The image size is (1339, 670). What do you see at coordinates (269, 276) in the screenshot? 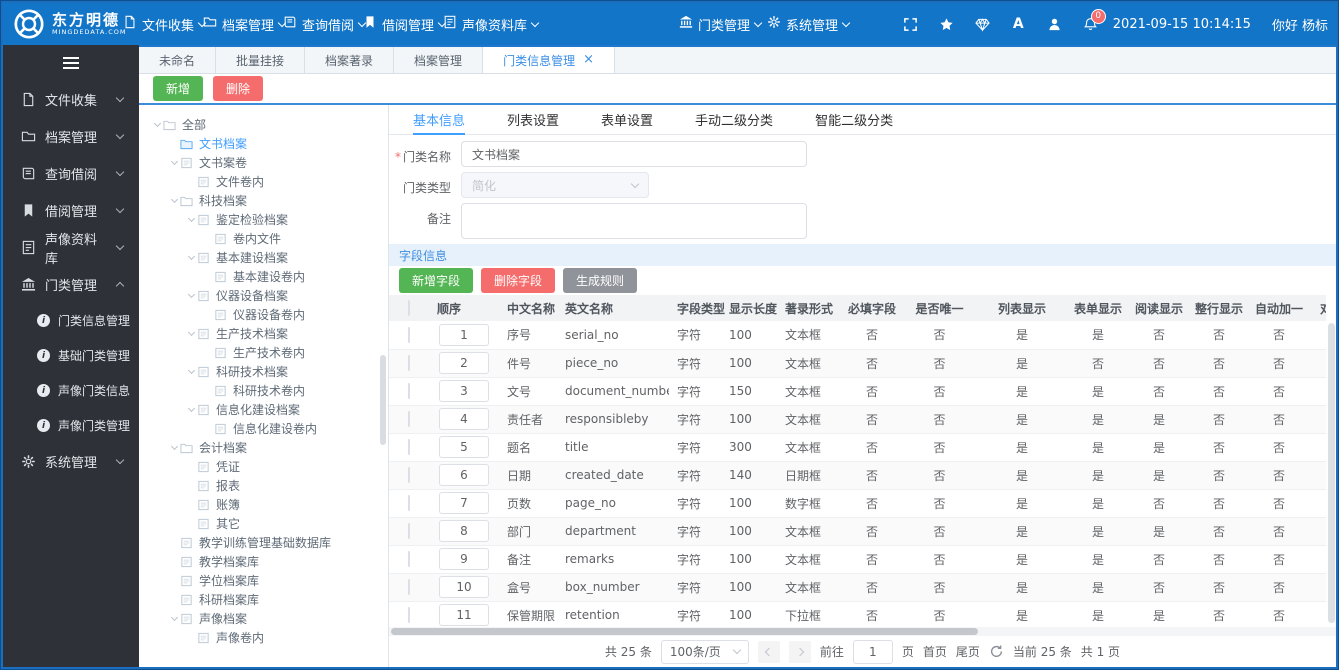
I see `tree-node-8: 基本建设卷内` at bounding box center [269, 276].